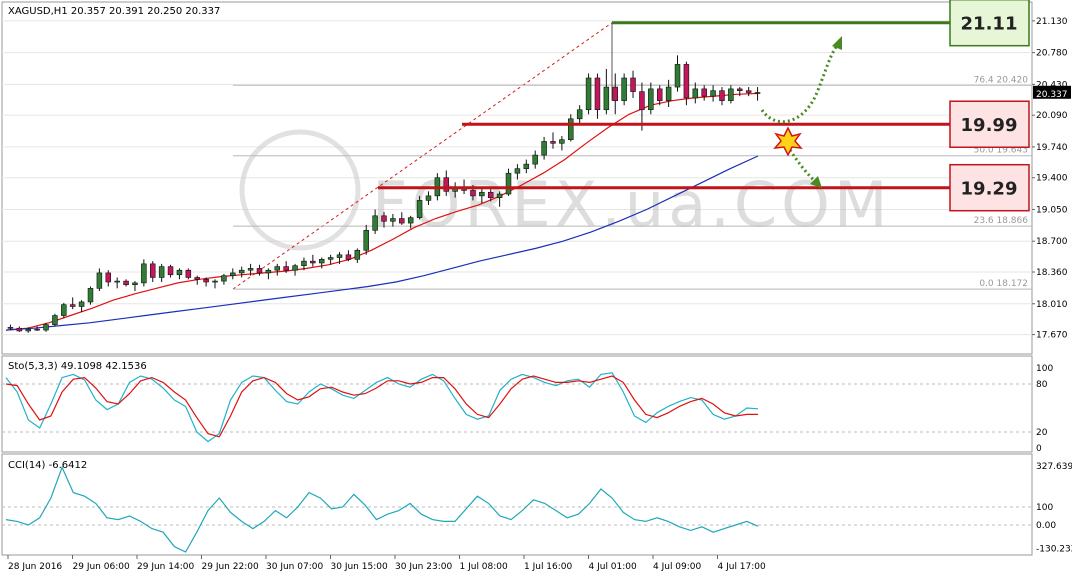 This screenshot has width=1072, height=579. What do you see at coordinates (1042, 385) in the screenshot?
I see `stoch-y-tick-label: 80` at bounding box center [1042, 385].